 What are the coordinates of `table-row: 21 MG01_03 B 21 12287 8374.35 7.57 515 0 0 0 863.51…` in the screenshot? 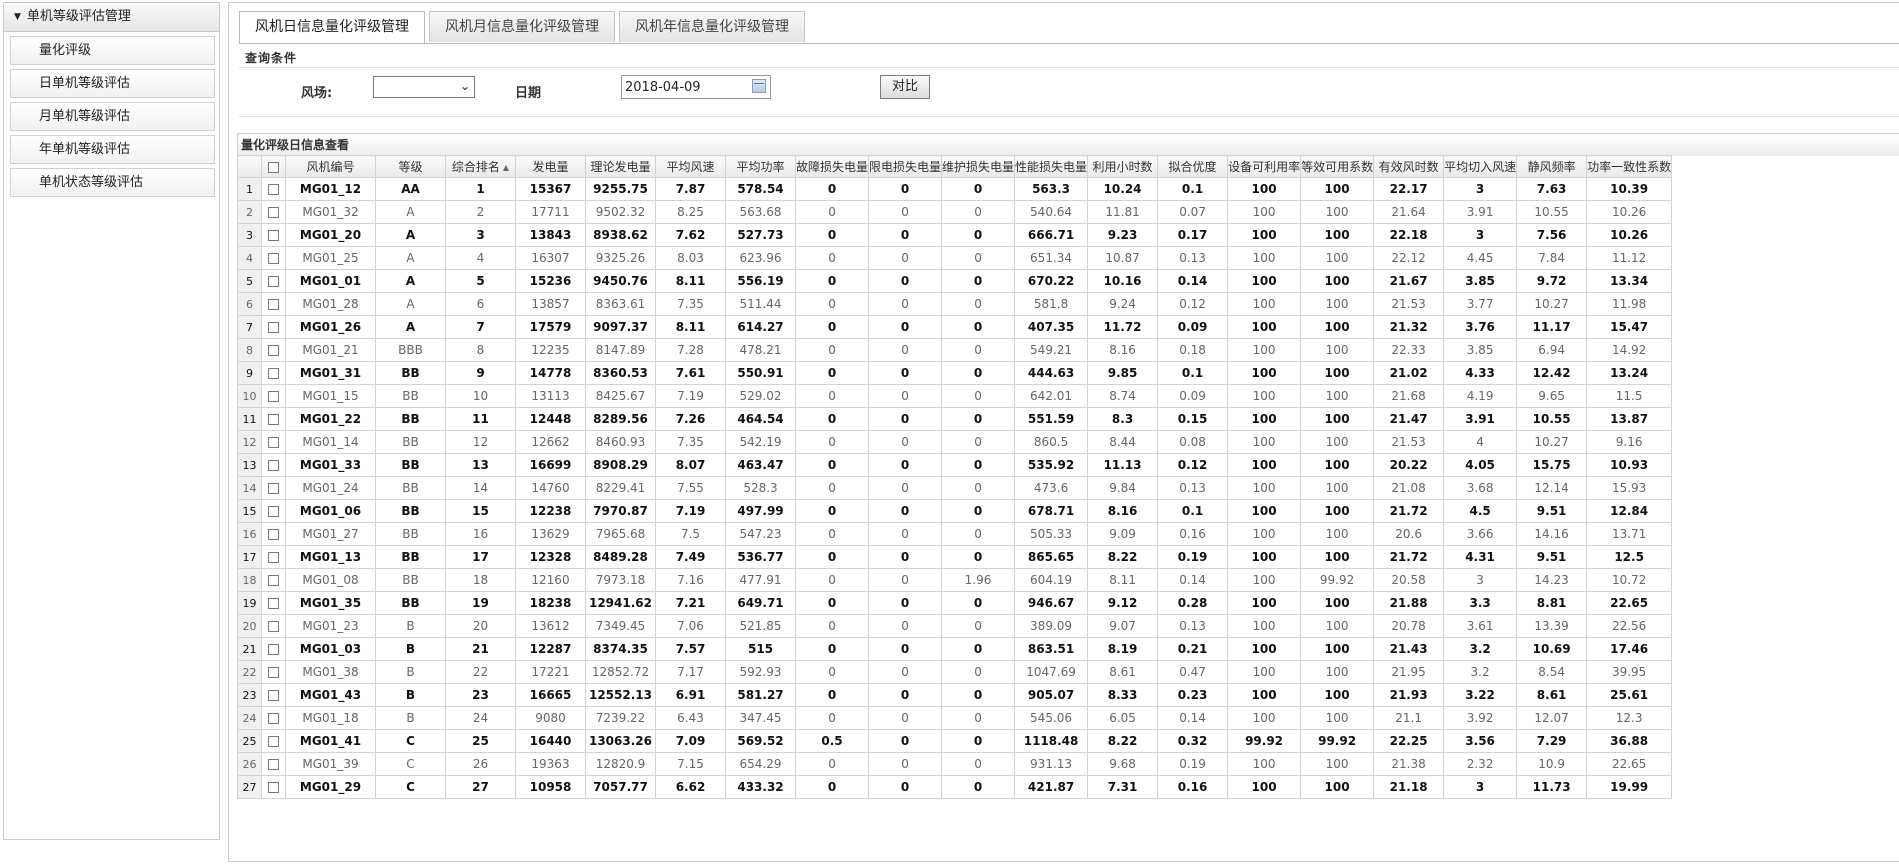 It's located at (955, 649).